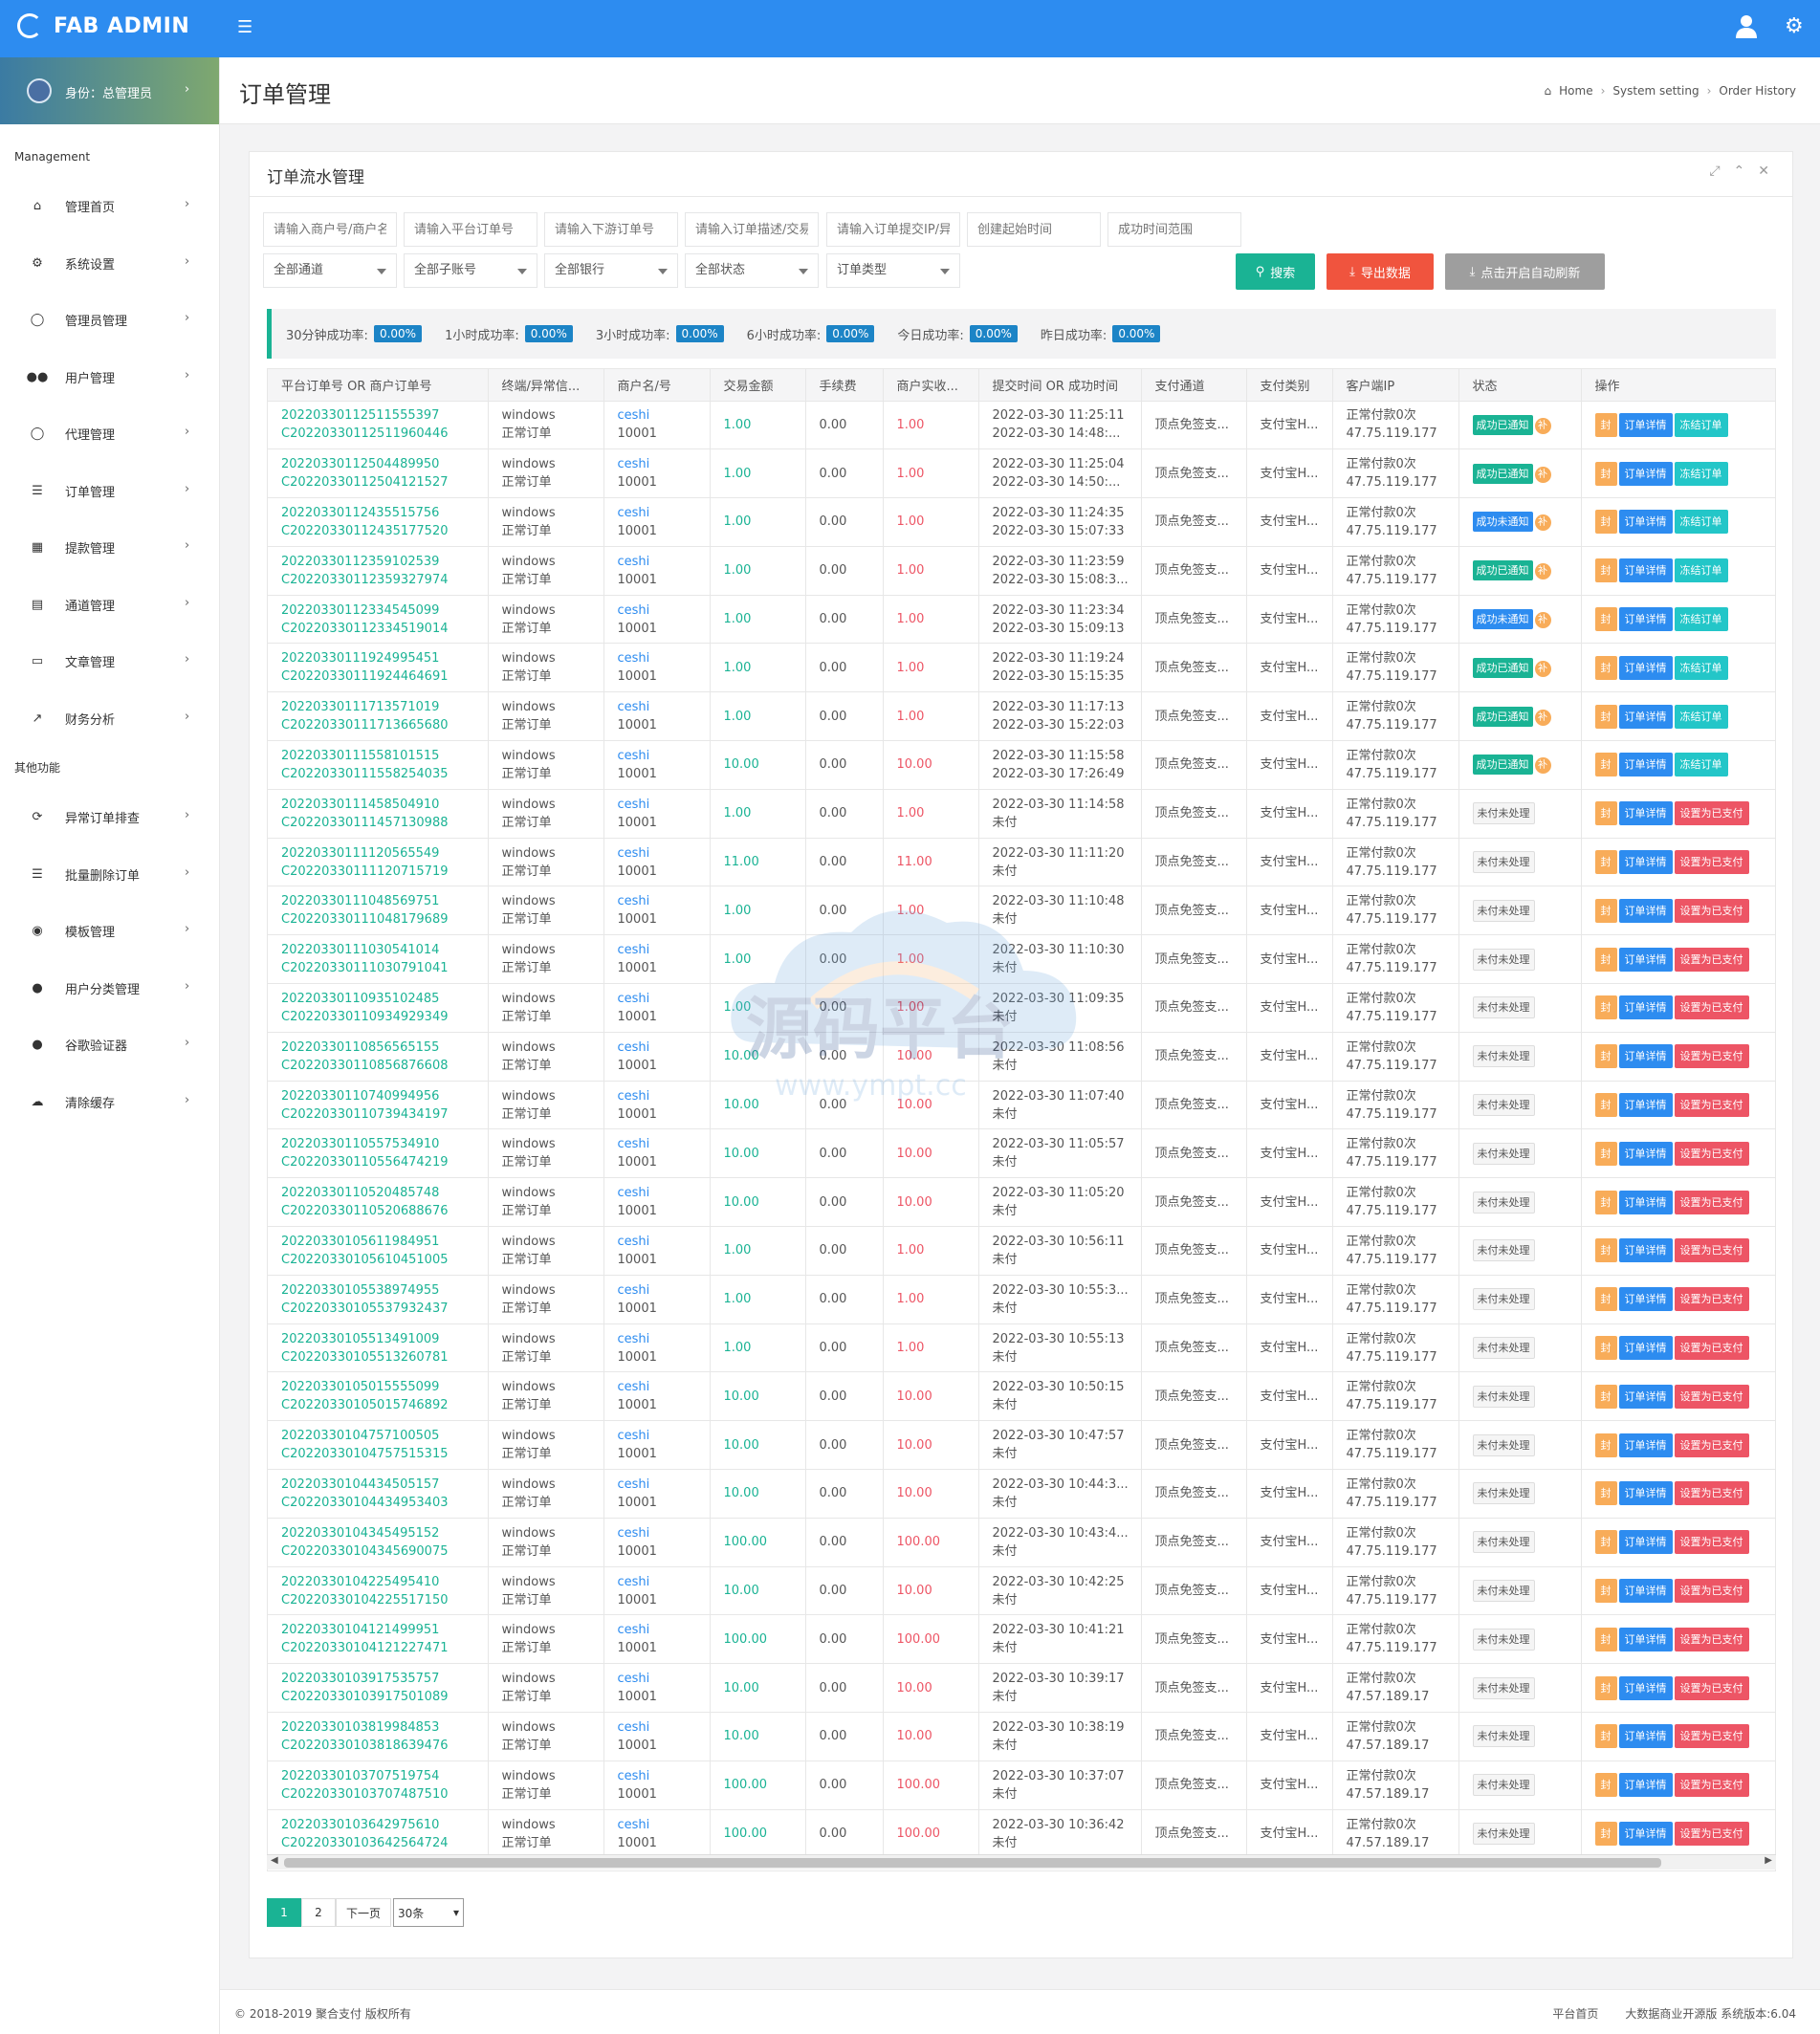  Describe the element at coordinates (110, 1102) in the screenshot. I see `sidebar-item-5: ☁ 清除缓存 ›` at that location.